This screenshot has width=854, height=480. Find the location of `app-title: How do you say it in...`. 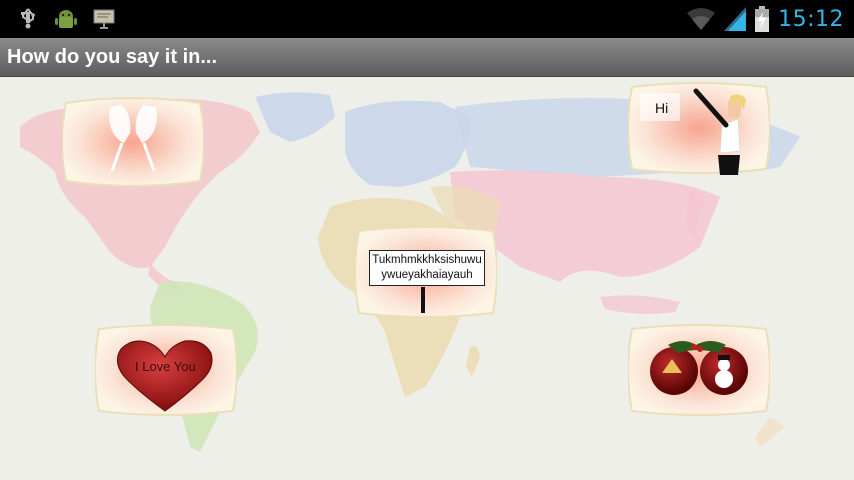

app-title: How do you say it in... is located at coordinates (112, 57).